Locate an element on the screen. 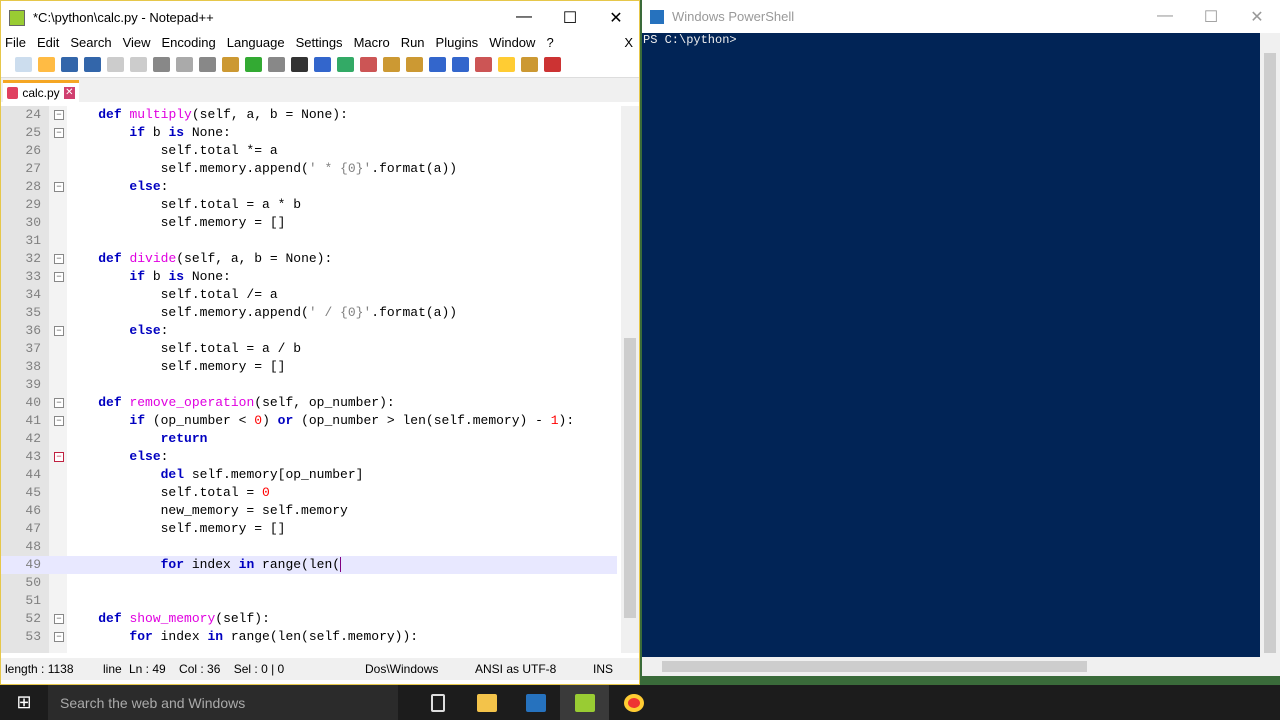  close-document-button: X is located at coordinates (628, 42).